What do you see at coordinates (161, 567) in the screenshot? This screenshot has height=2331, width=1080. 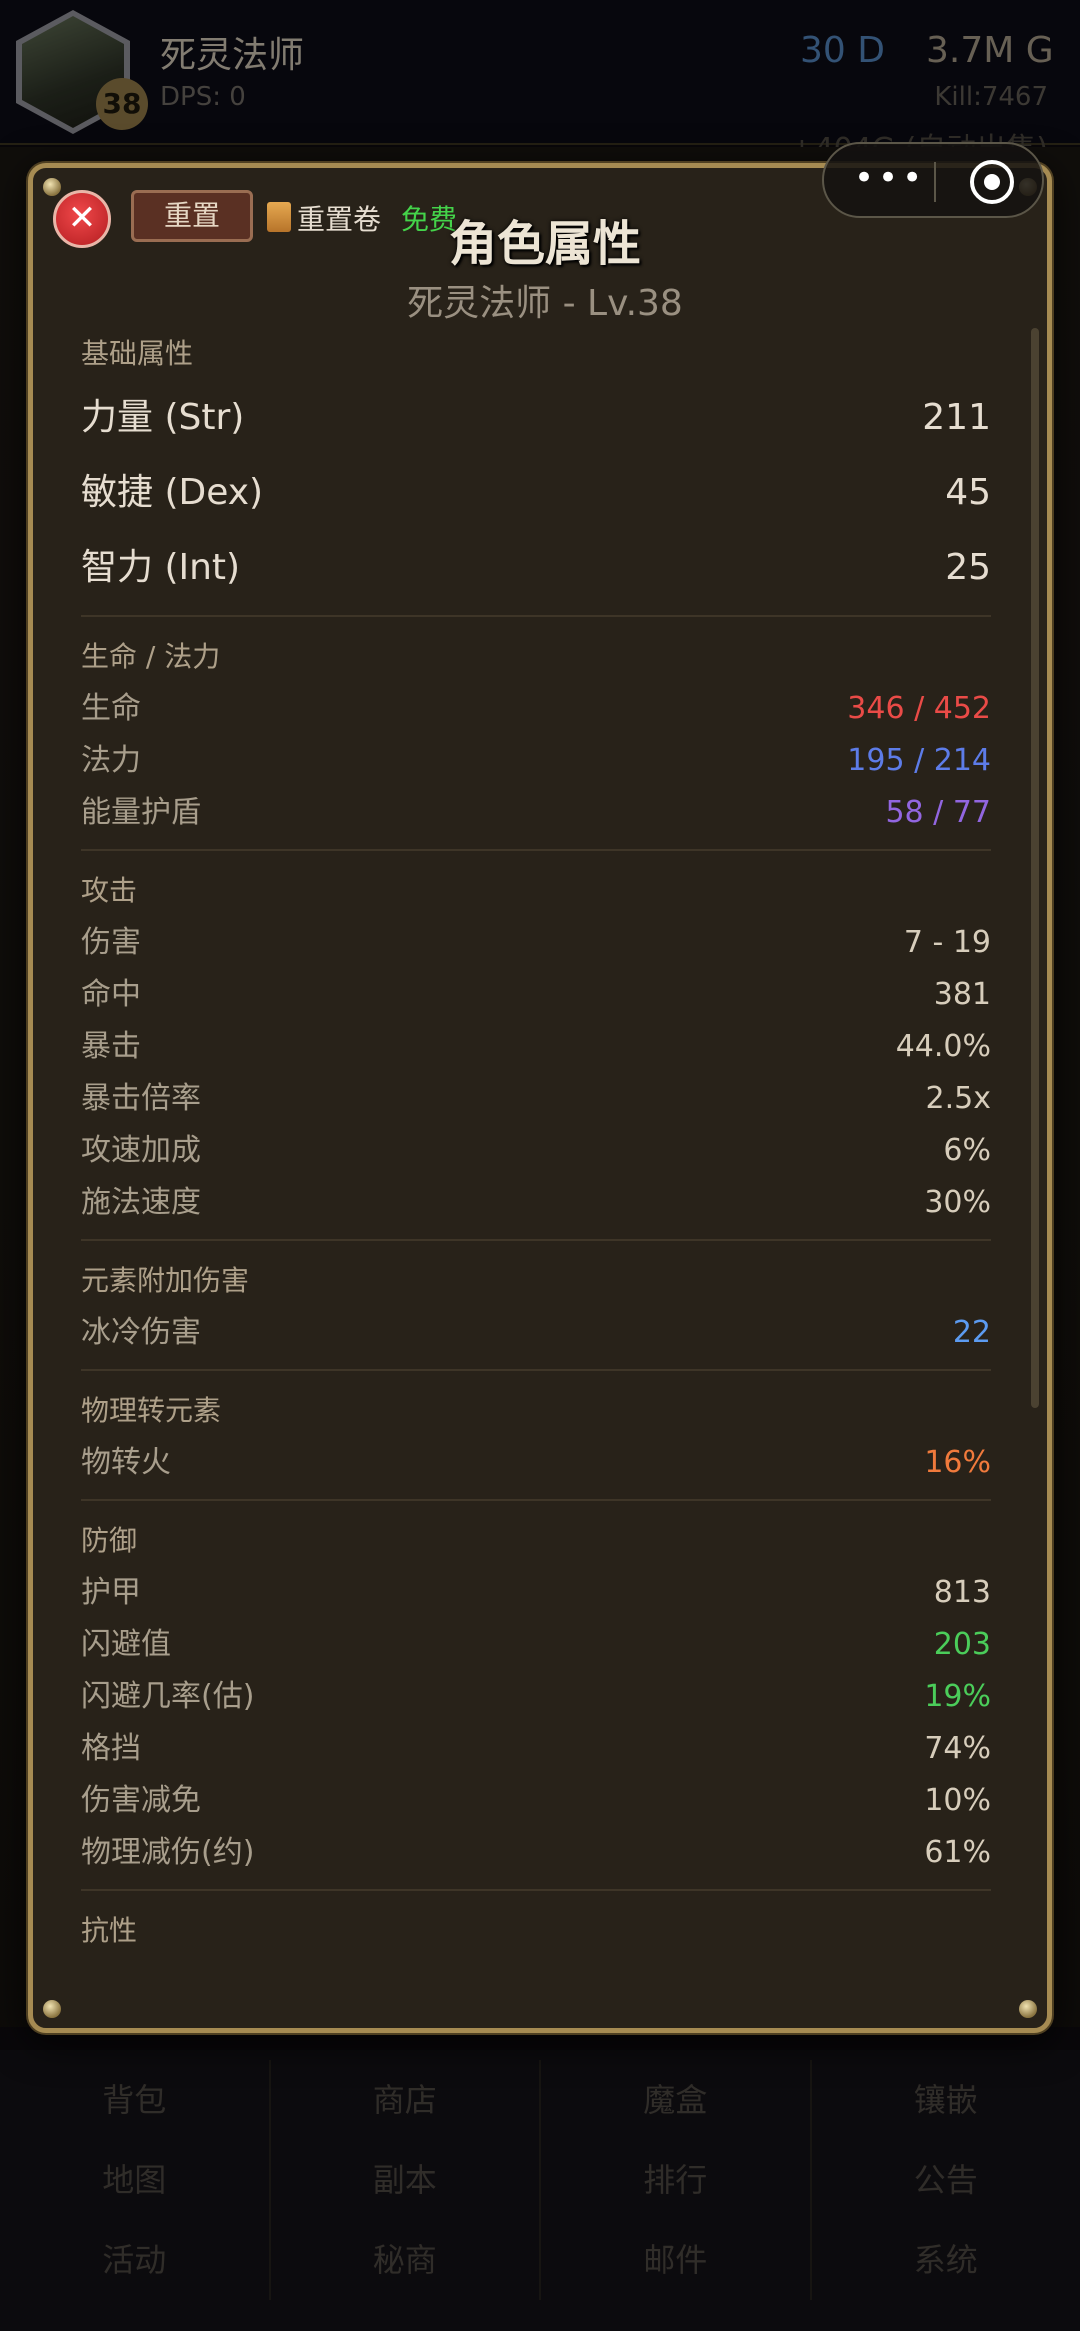 I see `stat-label: 智力 (Int)` at bounding box center [161, 567].